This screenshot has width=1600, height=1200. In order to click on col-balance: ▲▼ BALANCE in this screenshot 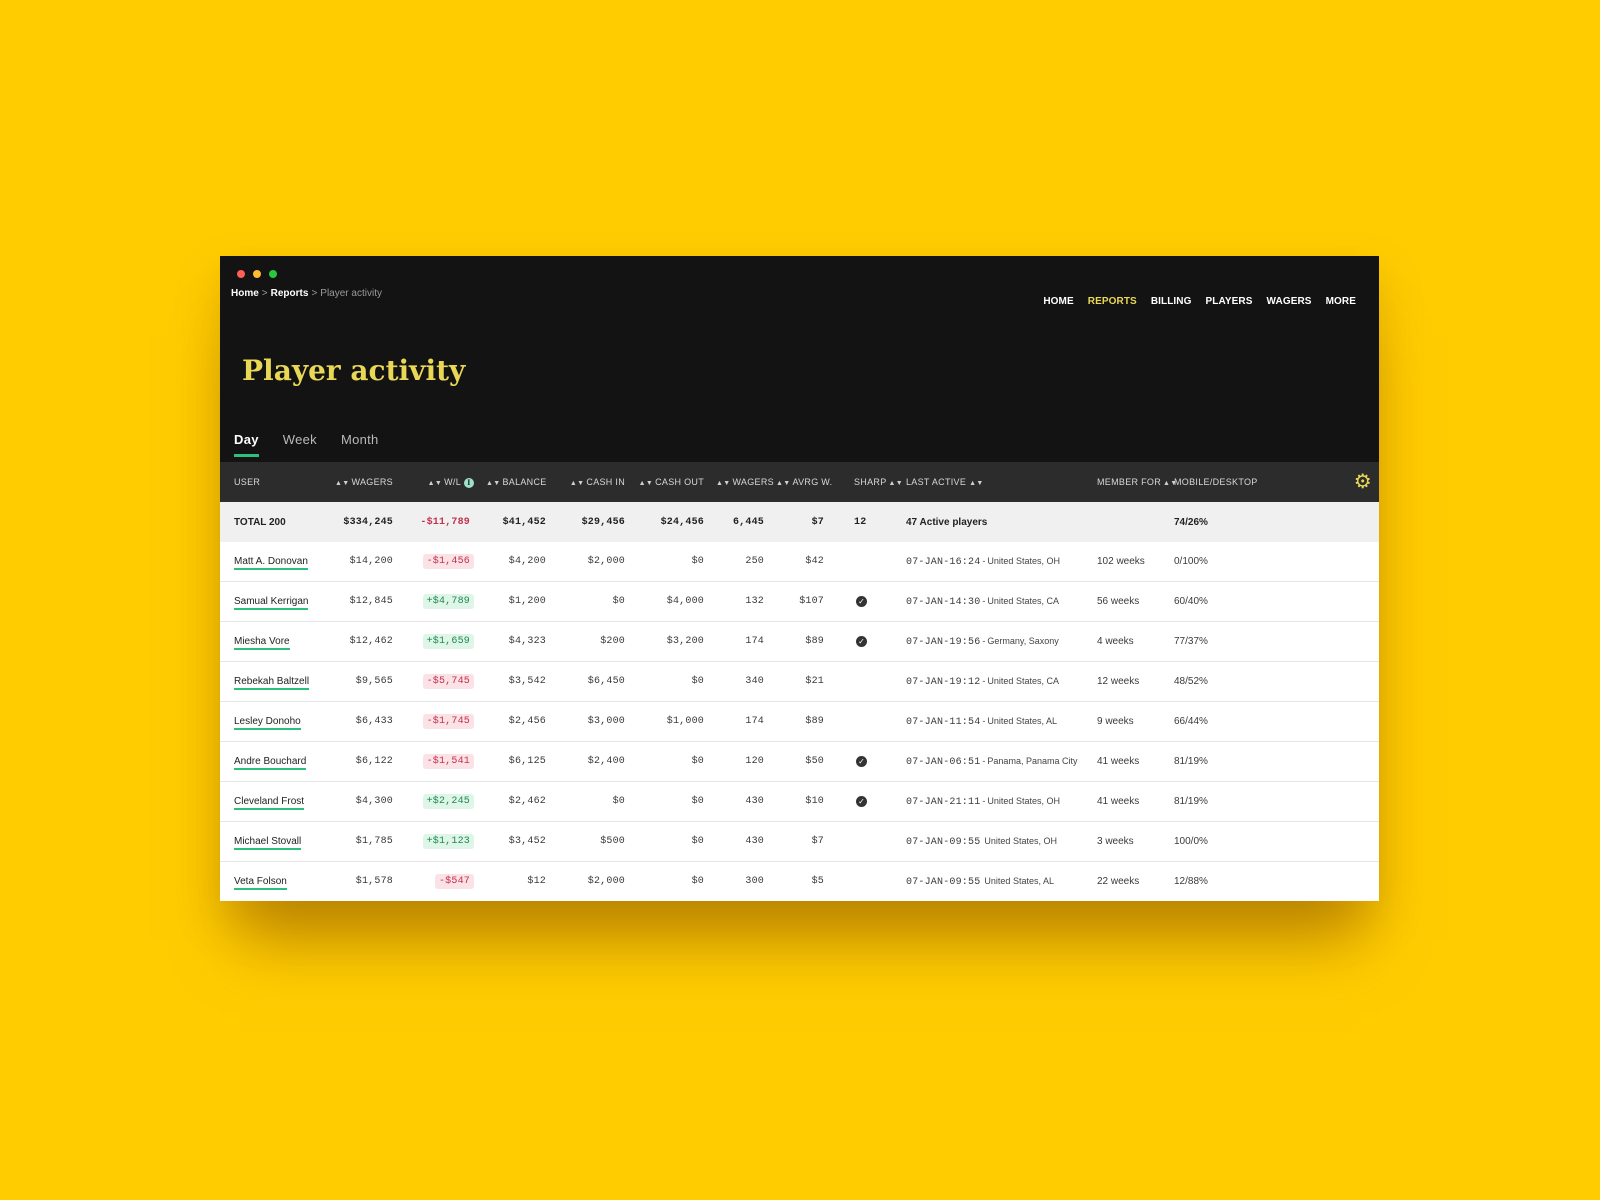, I will do `click(516, 482)`.